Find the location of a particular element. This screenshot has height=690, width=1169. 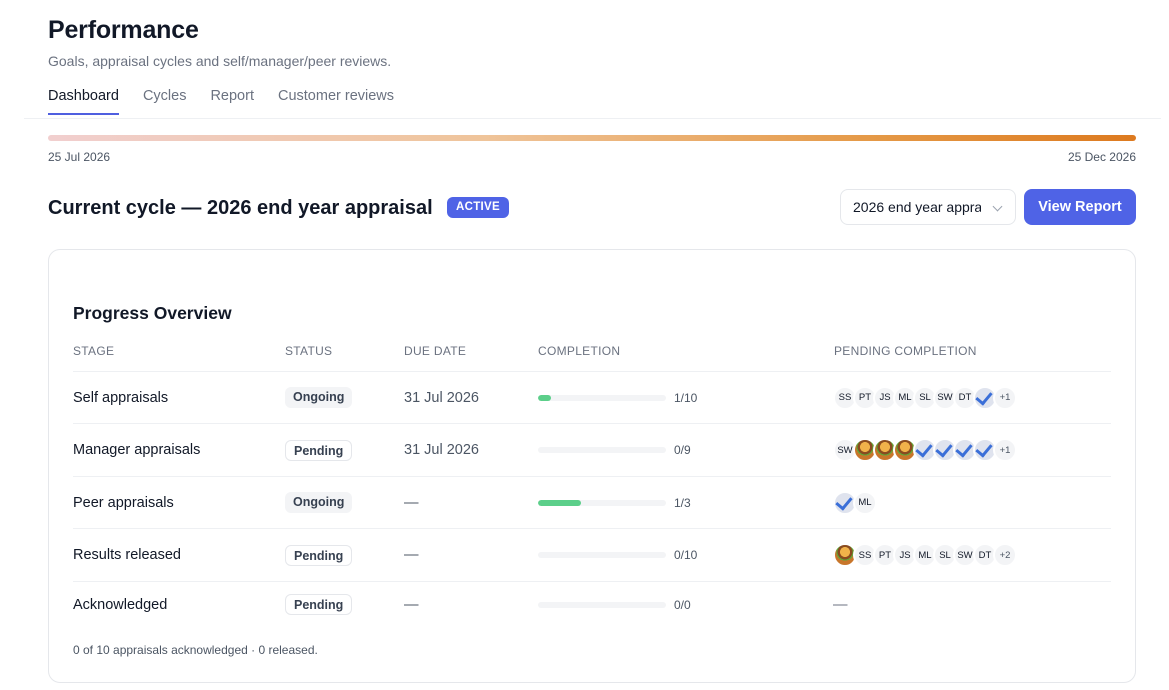

column-header-pending-completion: PENDING COMPLETION is located at coordinates (905, 351).